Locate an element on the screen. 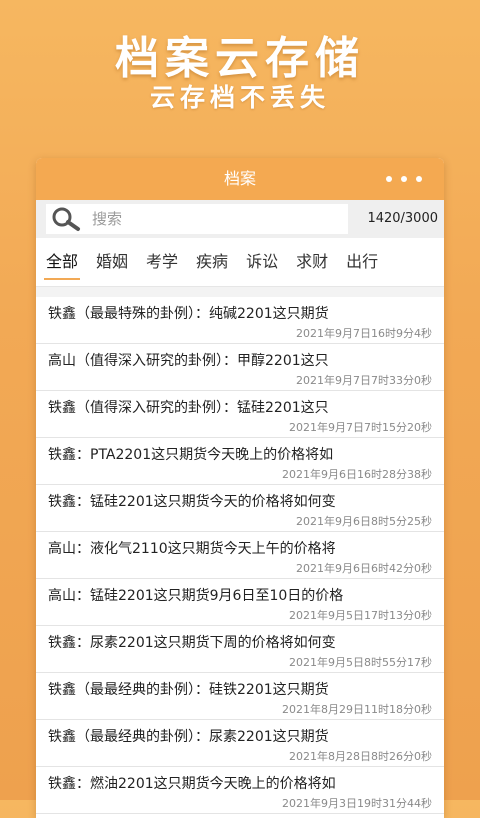 This screenshot has height=818, width=480. category-tabs: 全部 婚姻 考学 疾病 诉讼 求财 出行 is located at coordinates (240, 262).